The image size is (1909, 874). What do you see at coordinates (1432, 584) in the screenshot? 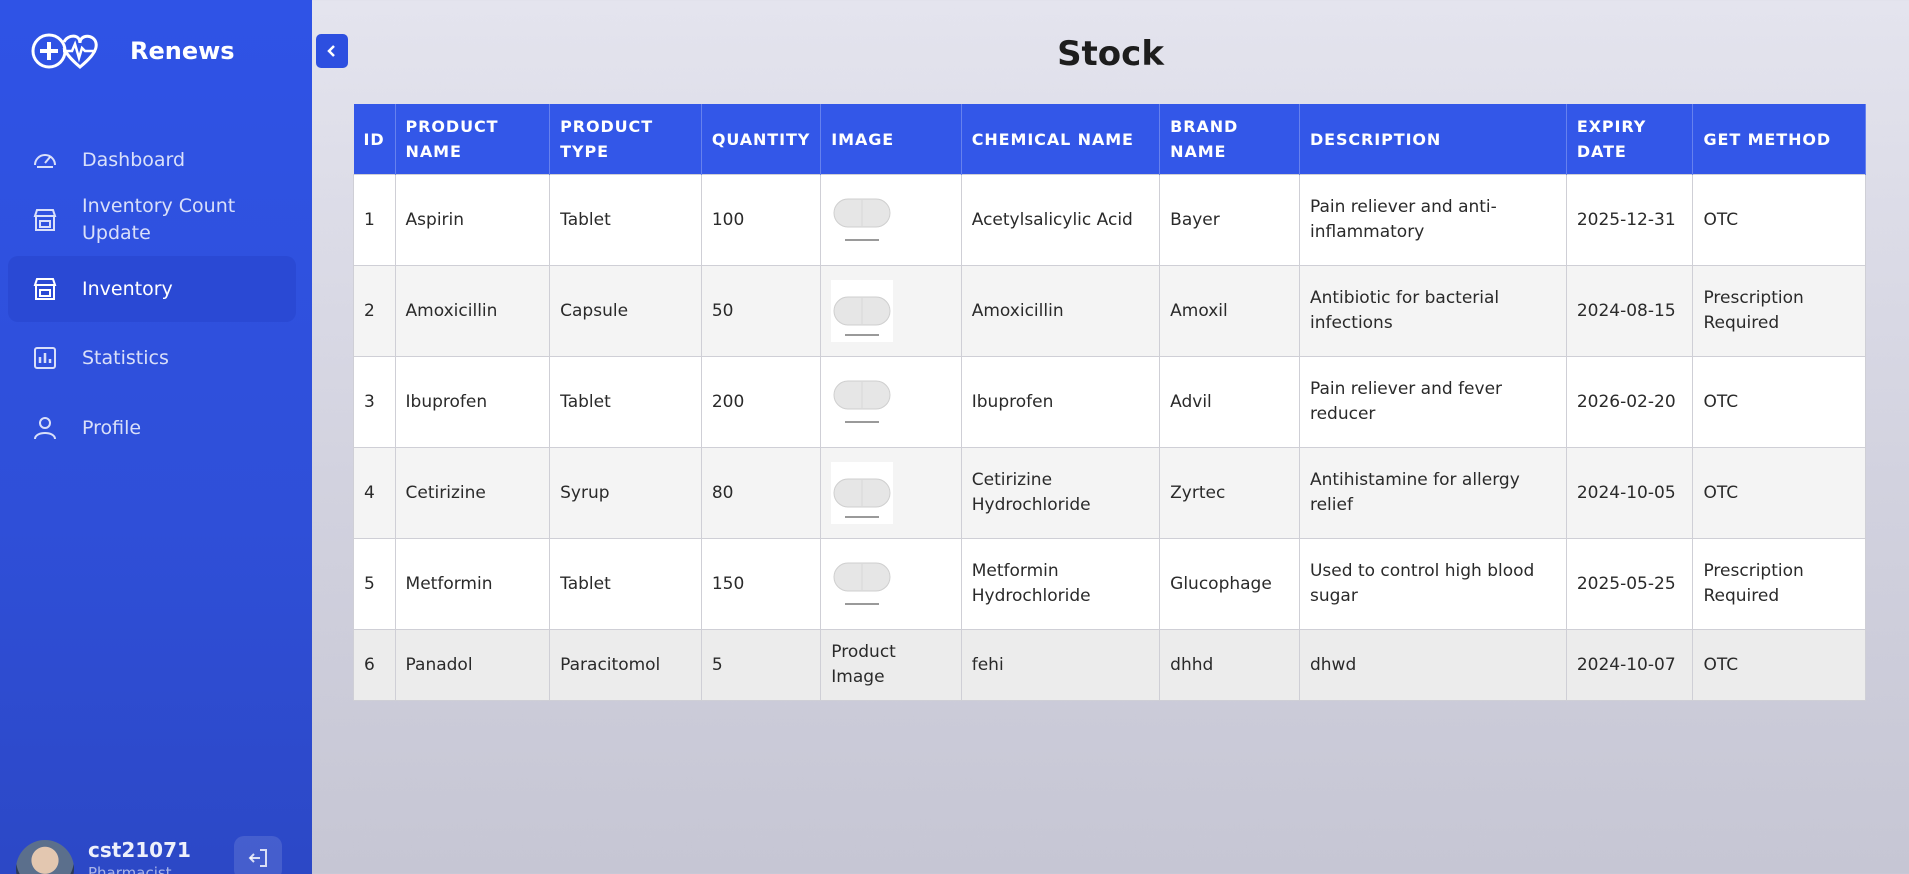
I see `cell-description: Used to control high blood sugar` at bounding box center [1432, 584].